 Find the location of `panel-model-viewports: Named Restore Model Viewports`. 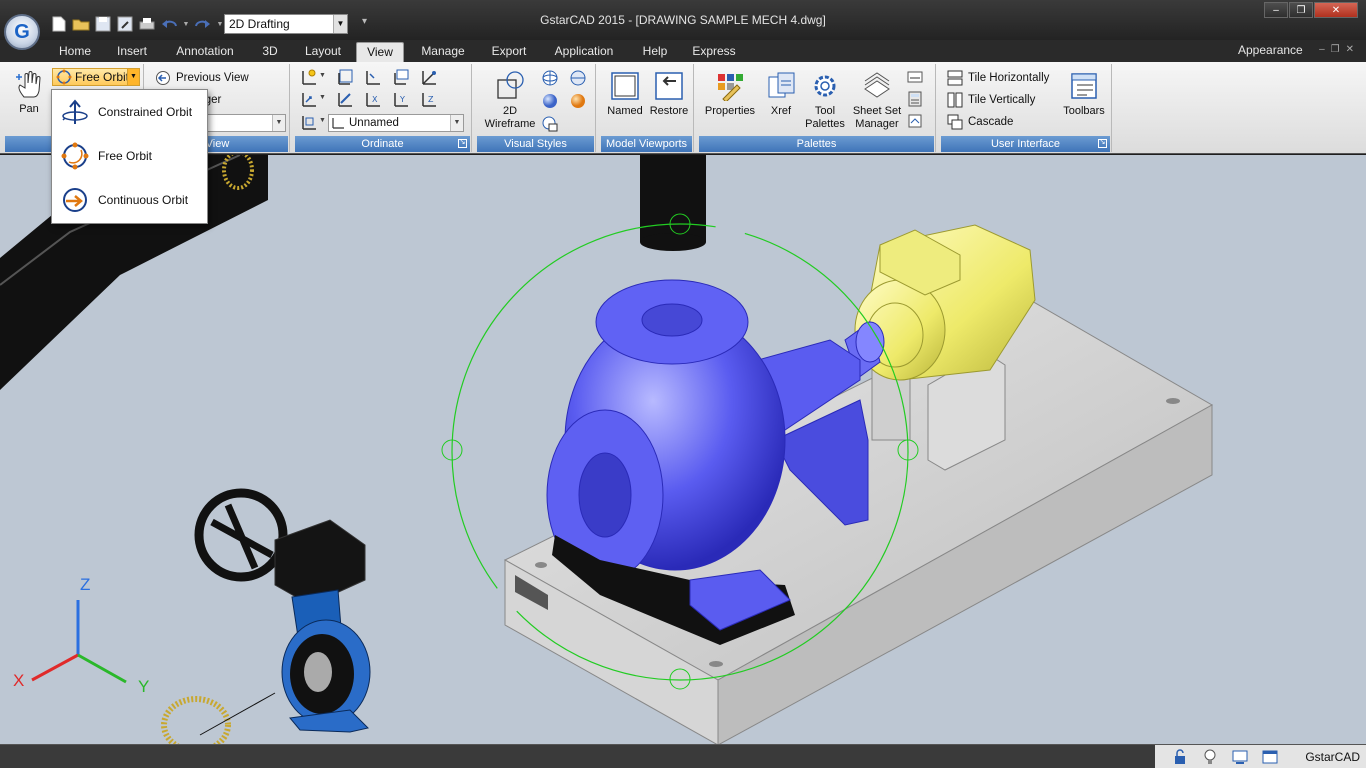

panel-model-viewports: Named Restore Model Viewports is located at coordinates (647, 108).